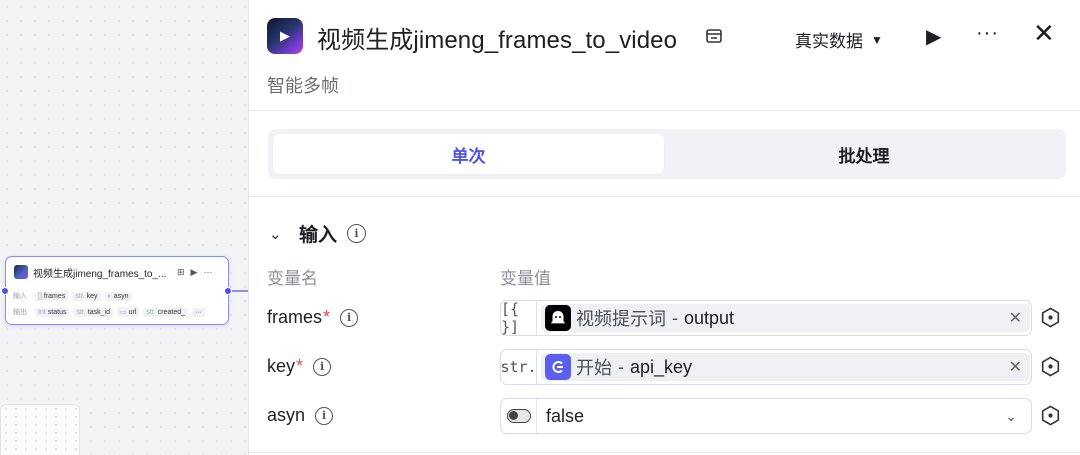 The width and height of the screenshot is (1080, 455). I want to click on param-name: key, so click(281, 366).